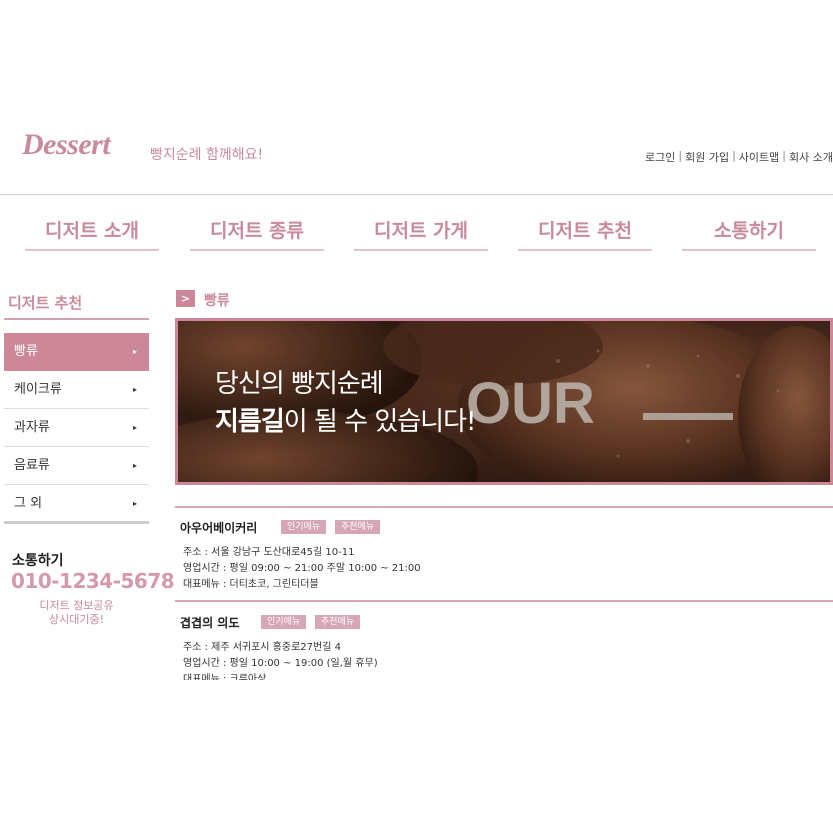 Image resolution: width=833 pixels, height=833 pixels. Describe the element at coordinates (416, 194) in the screenshot. I see `header-divider` at that location.